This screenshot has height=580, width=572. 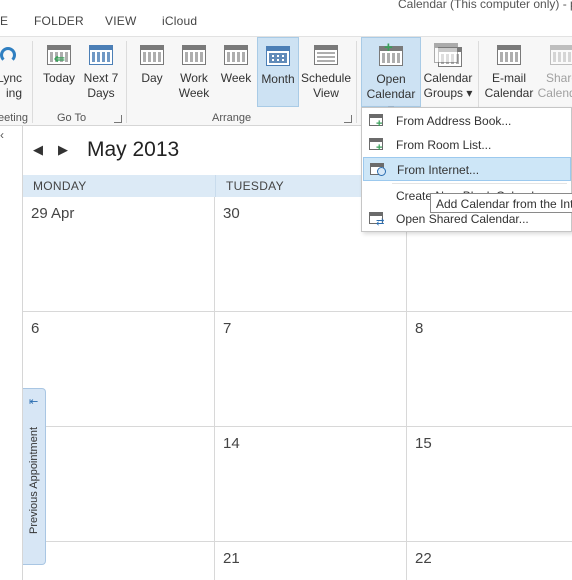 I want to click on previous-appointment-tab: ⇤ Previous Appointment, so click(x=34, y=476).